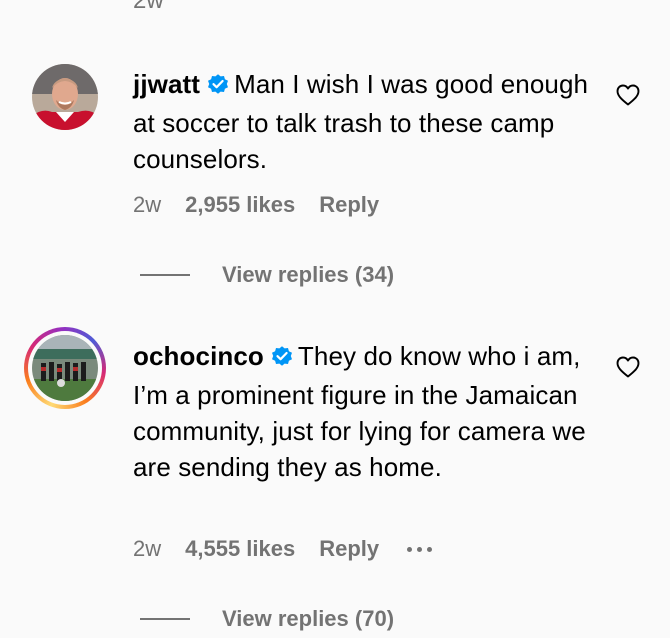  I want to click on comment-meta: 2w 2,955 likes Reply, so click(256, 205).